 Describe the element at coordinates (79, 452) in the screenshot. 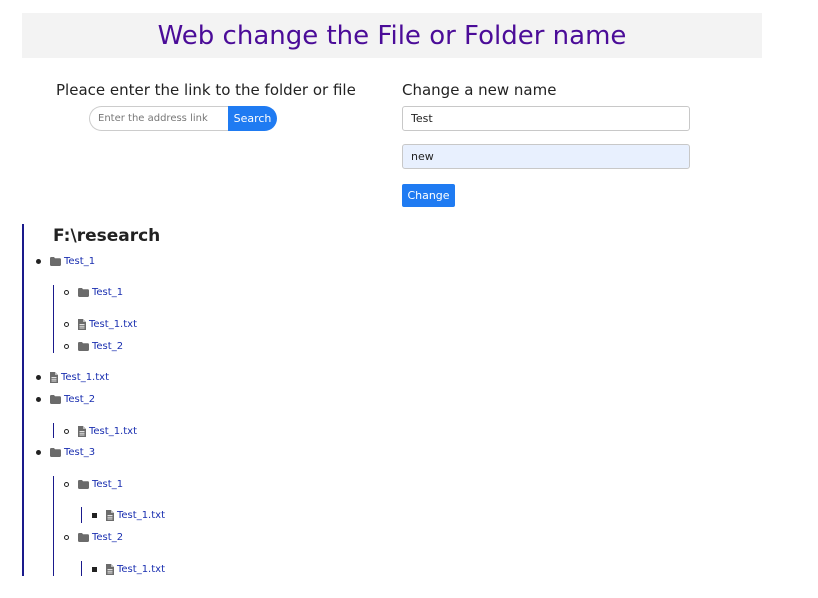

I see `folder-link: Test_3` at that location.